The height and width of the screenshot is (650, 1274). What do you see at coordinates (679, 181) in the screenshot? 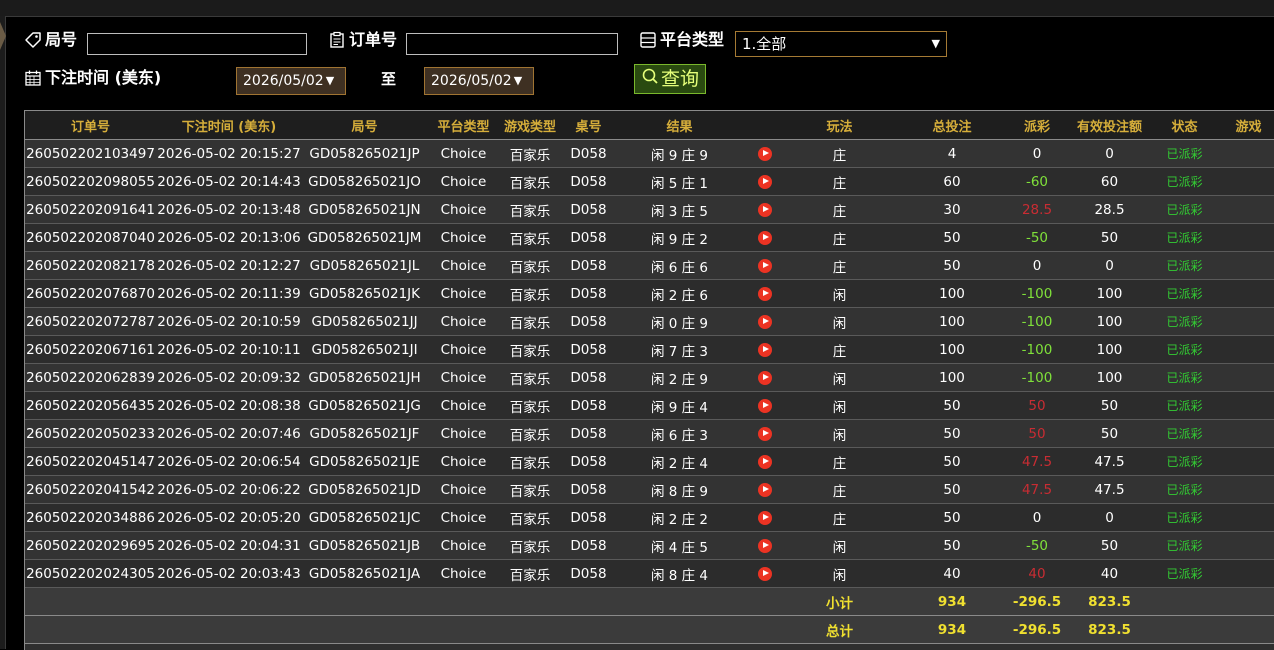
I see `result-cell: 闲 5 庄 1` at bounding box center [679, 181].